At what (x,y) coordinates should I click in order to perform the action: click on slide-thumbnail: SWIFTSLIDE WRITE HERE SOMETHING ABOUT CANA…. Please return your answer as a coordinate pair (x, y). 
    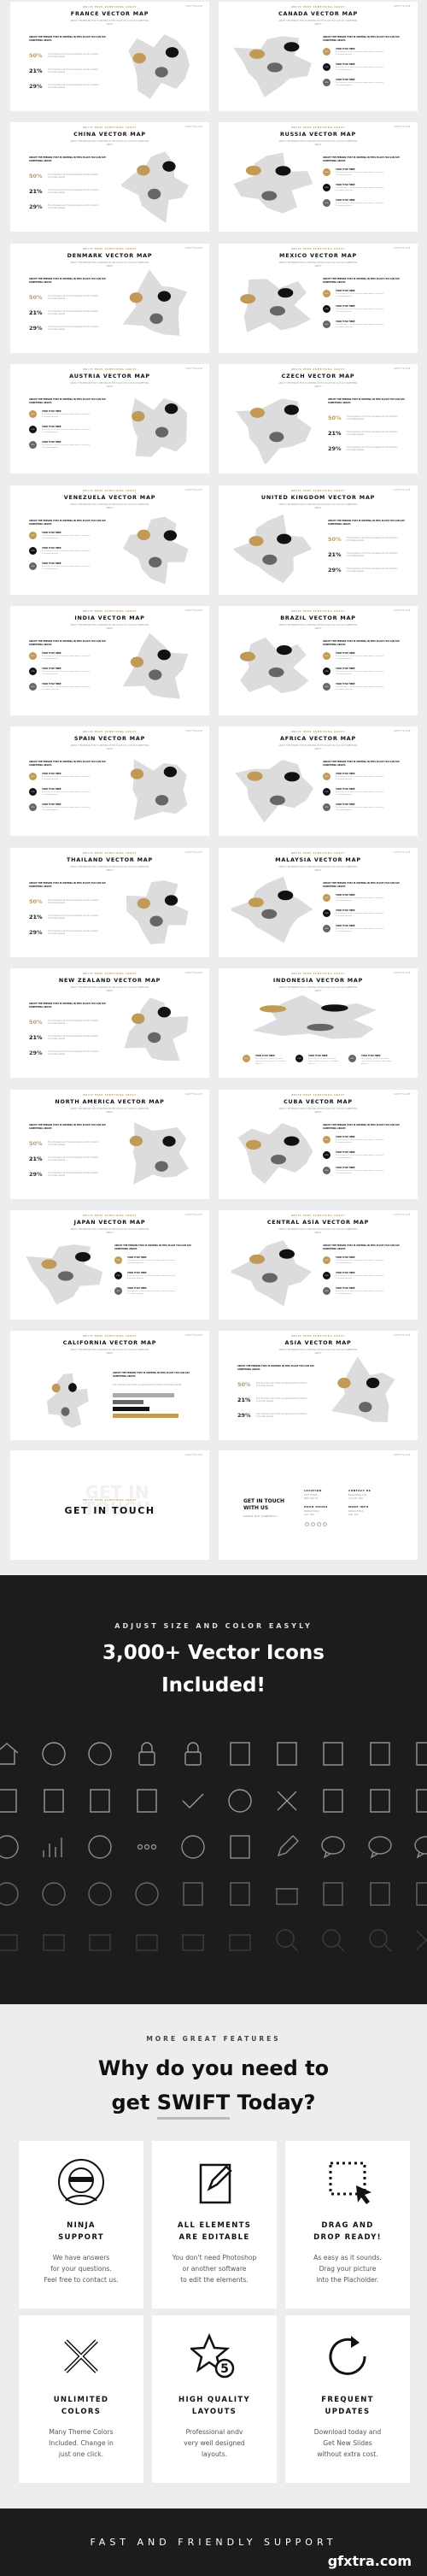
    Looking at the image, I should click on (318, 56).